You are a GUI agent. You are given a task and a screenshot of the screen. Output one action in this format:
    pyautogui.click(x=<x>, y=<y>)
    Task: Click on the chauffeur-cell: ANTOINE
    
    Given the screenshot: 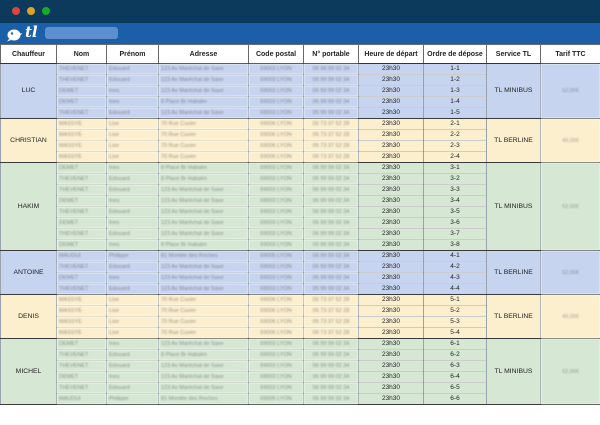 What is the action you would take?
    pyautogui.click(x=28, y=272)
    